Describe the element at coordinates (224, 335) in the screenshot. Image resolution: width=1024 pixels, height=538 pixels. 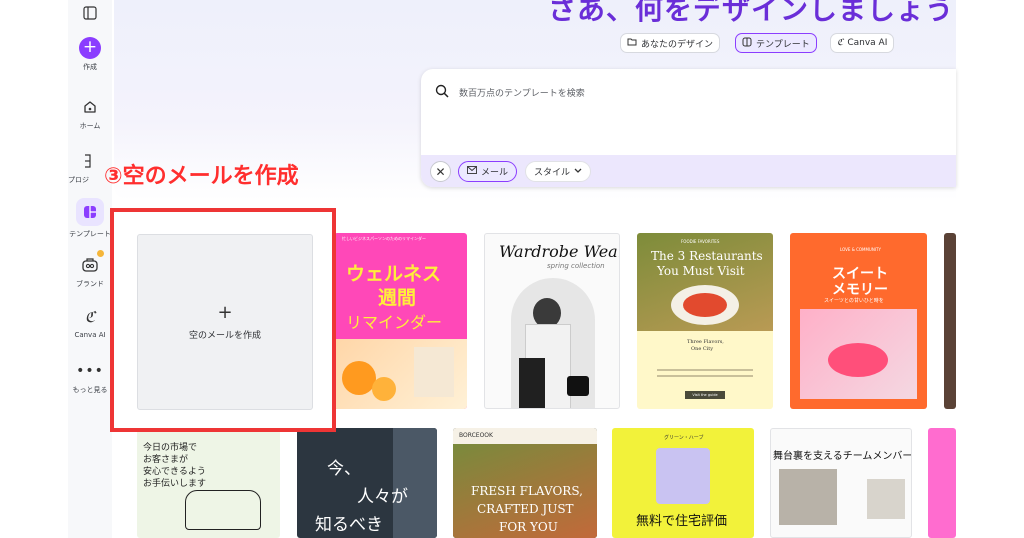
I see `create-blank-label: 空のメールを作成` at that location.